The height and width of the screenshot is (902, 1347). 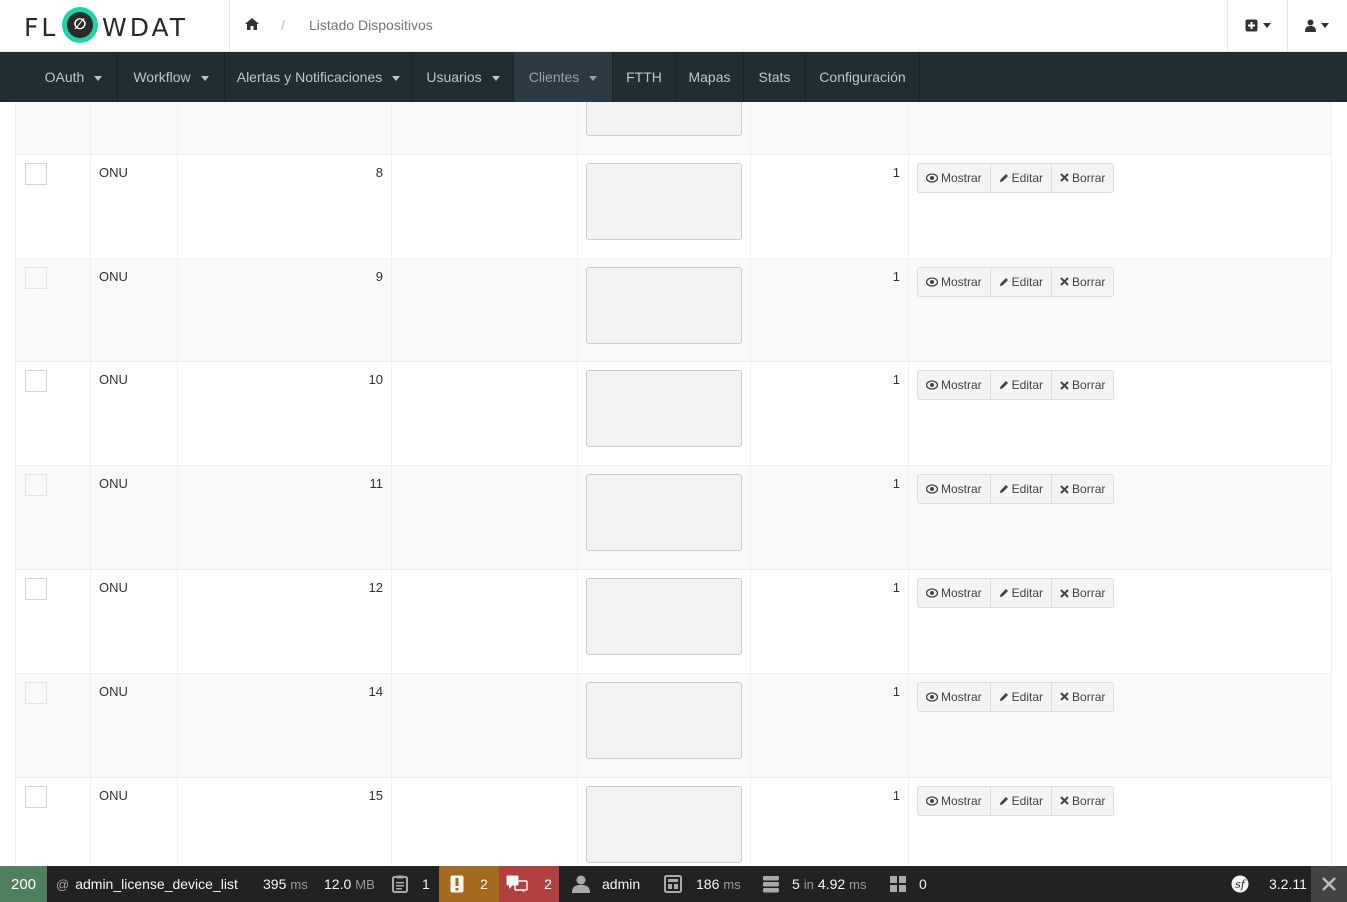 I want to click on route-panel: @ admin_license_device_list, so click(x=147, y=884).